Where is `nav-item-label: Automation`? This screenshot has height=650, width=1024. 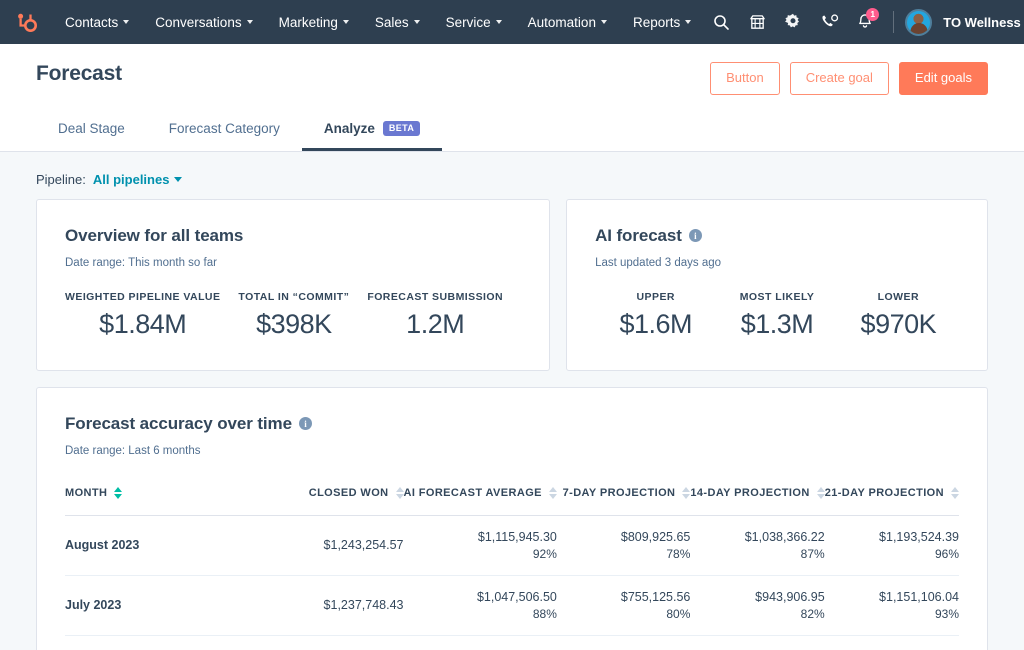
nav-item-label: Automation is located at coordinates (561, 22).